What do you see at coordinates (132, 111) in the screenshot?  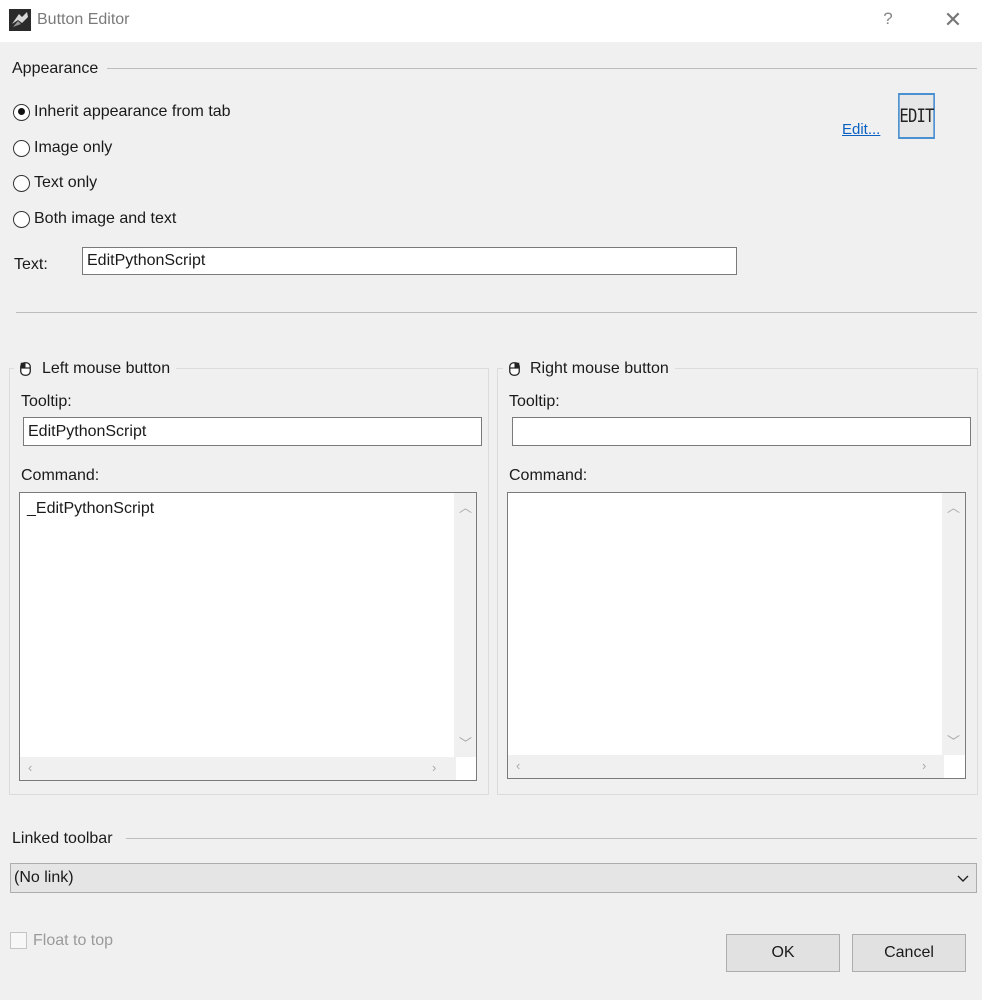 I see `radio-label: Inherit appearance from tab` at bounding box center [132, 111].